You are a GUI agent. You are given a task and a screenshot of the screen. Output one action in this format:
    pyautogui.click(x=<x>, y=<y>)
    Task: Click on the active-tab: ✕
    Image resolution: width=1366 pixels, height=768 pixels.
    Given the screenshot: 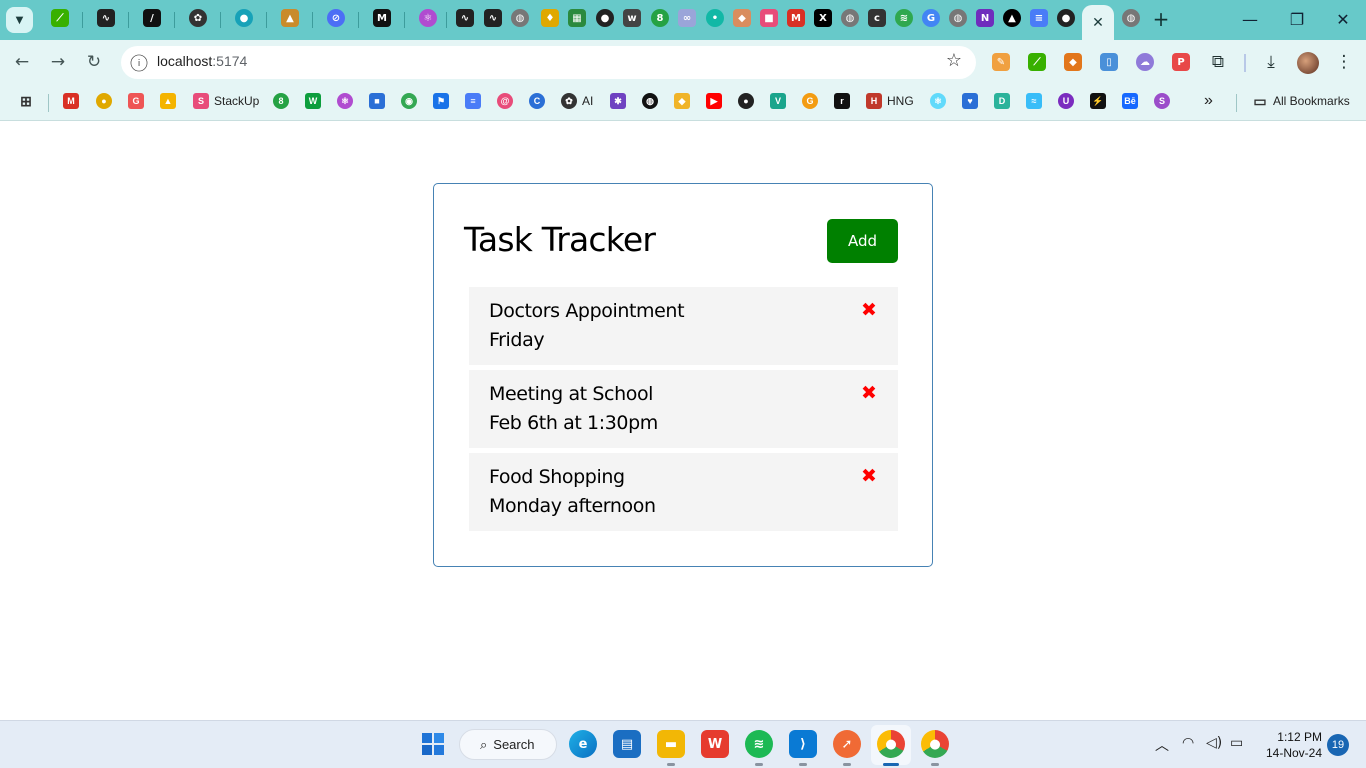 What is the action you would take?
    pyautogui.click(x=1098, y=22)
    